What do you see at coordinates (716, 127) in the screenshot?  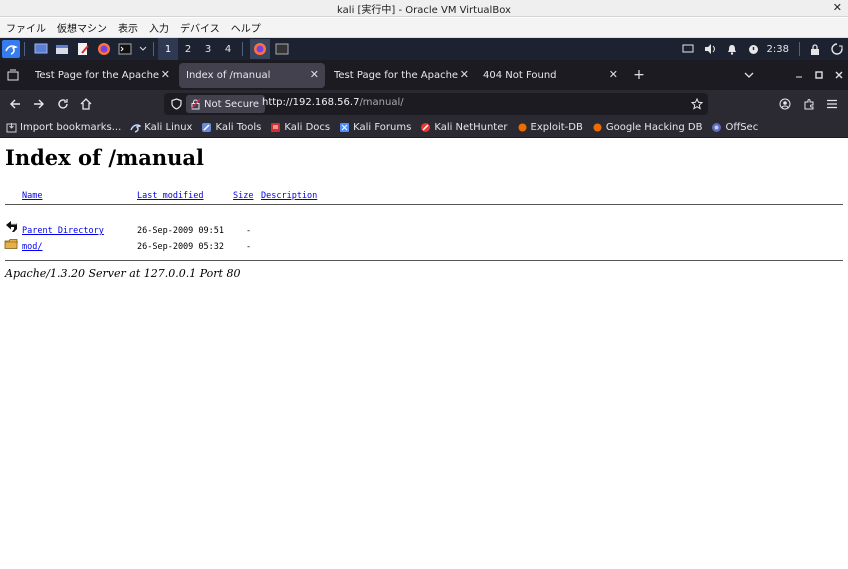 I see `offsec-icon` at bounding box center [716, 127].